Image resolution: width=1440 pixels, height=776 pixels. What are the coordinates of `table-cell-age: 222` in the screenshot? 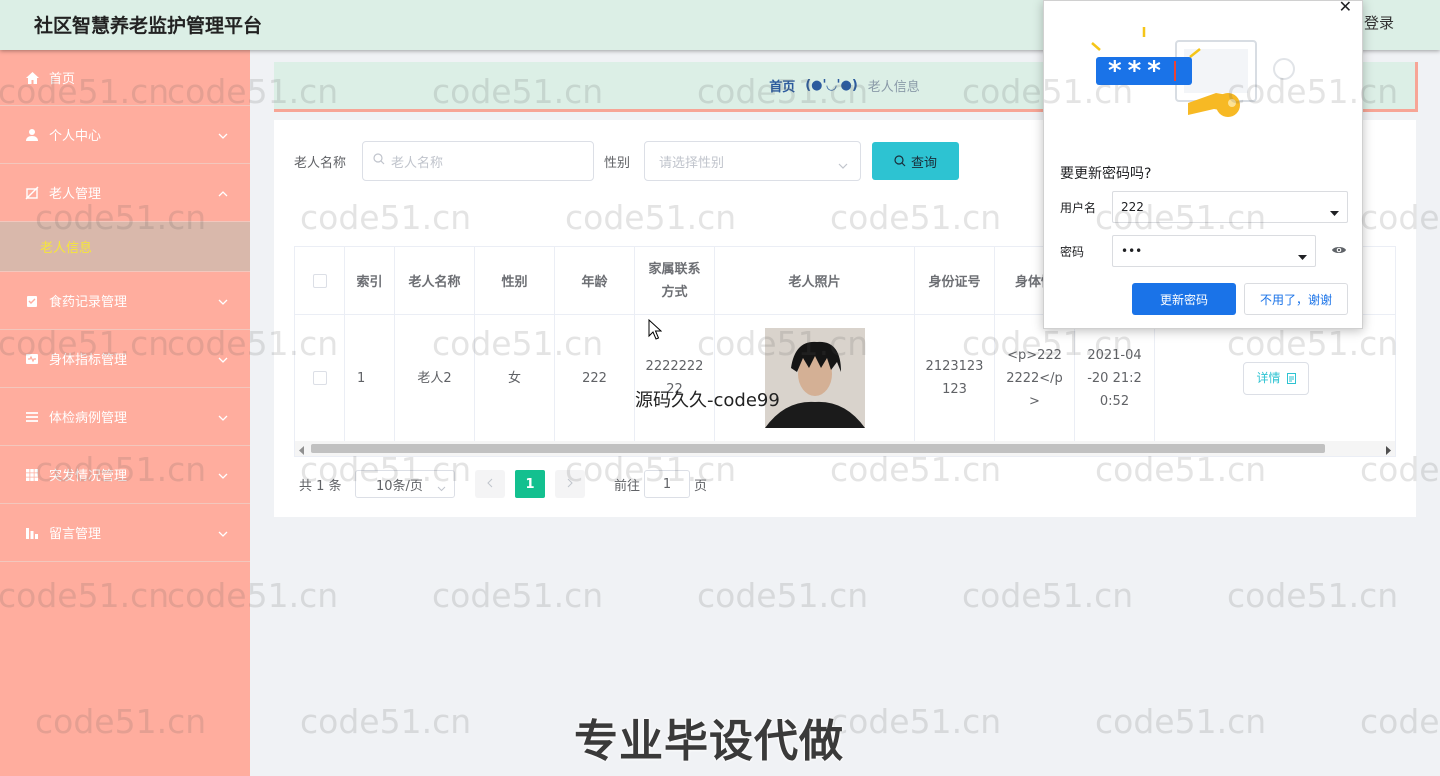 It's located at (595, 378).